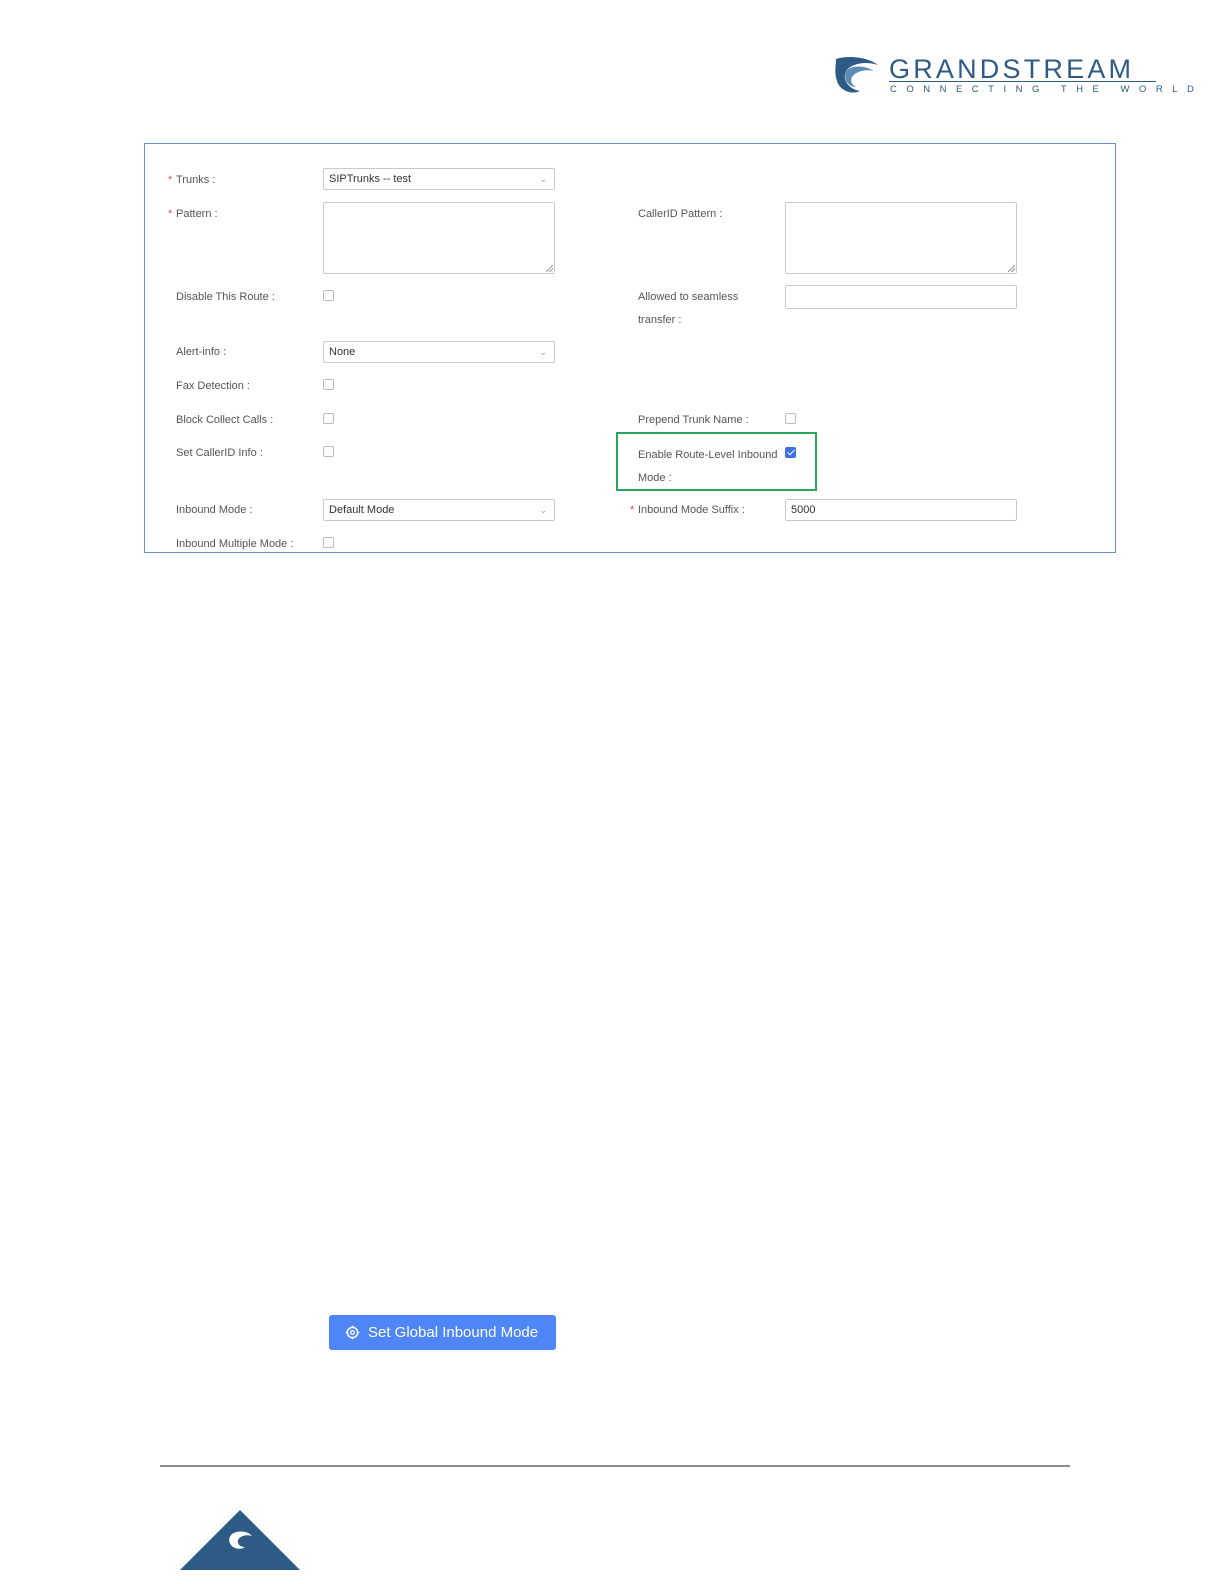 The width and height of the screenshot is (1224, 1584). I want to click on enable-route-level-label-cont: Mode :, so click(655, 478).